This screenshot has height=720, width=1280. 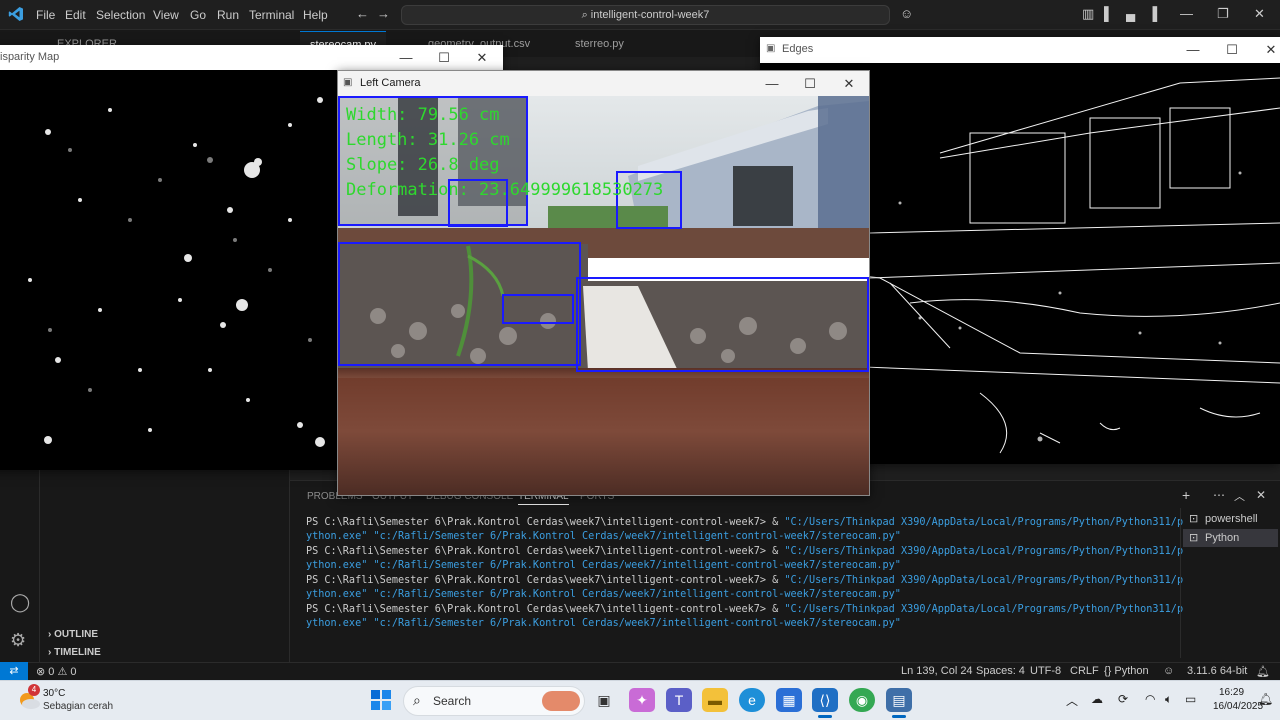 I want to click on terminal-item-python: ⊡ Python, so click(x=1230, y=538).